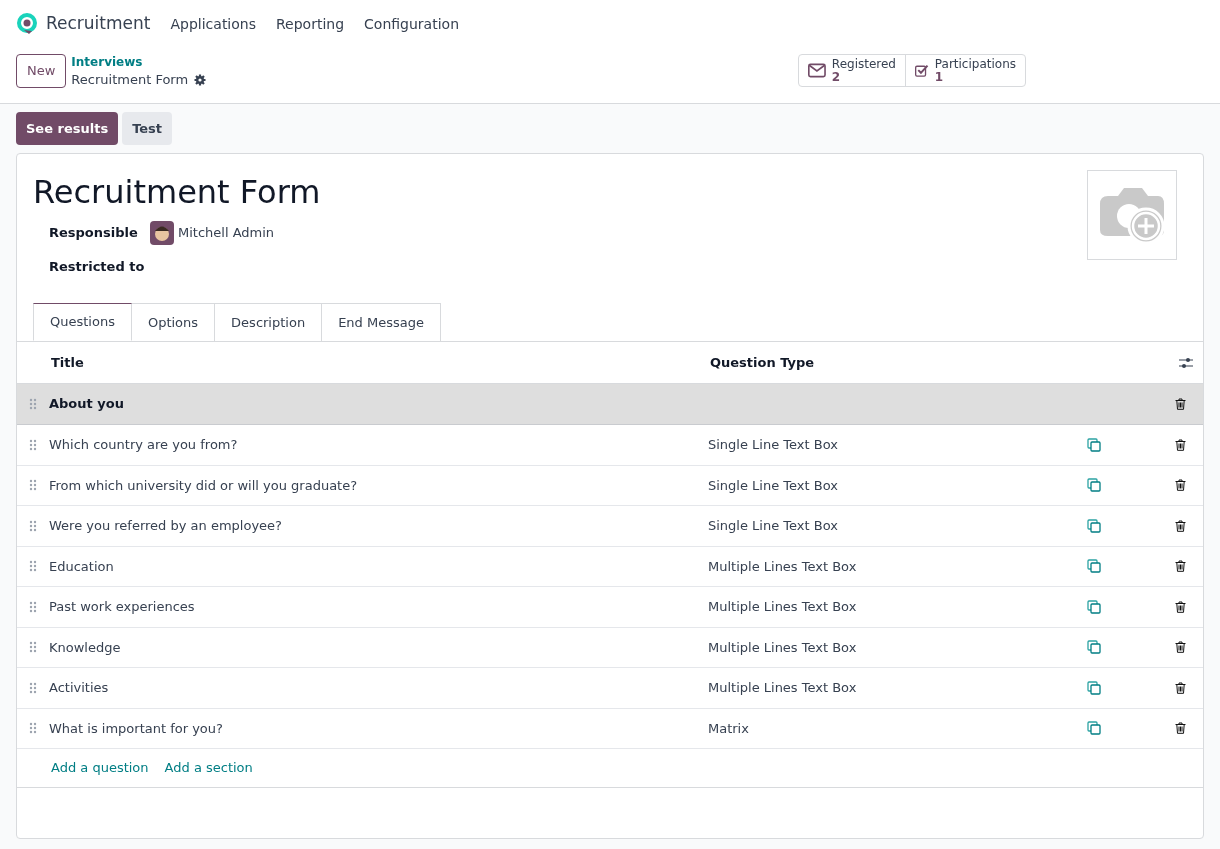 The height and width of the screenshot is (849, 1220). Describe the element at coordinates (378, 688) in the screenshot. I see `question-title: Activities` at that location.